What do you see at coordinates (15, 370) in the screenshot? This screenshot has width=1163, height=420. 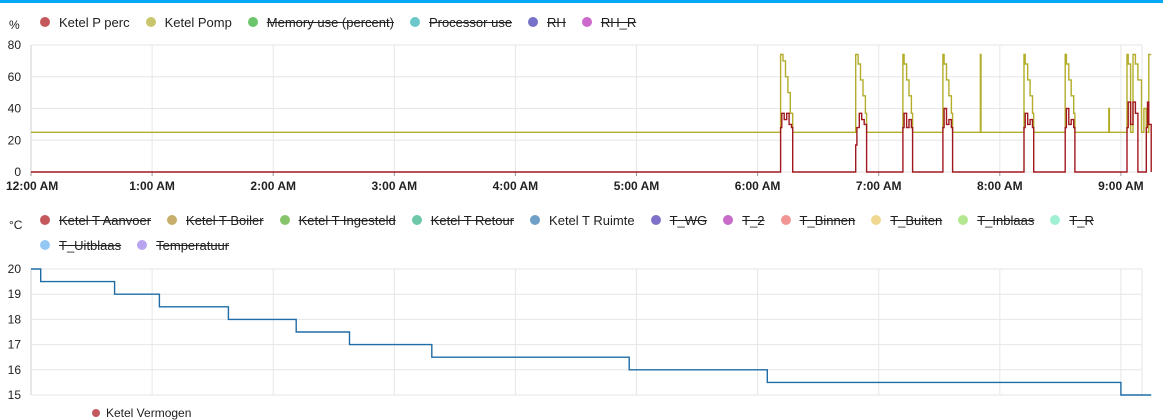 I see `y-tick-label: 16` at bounding box center [15, 370].